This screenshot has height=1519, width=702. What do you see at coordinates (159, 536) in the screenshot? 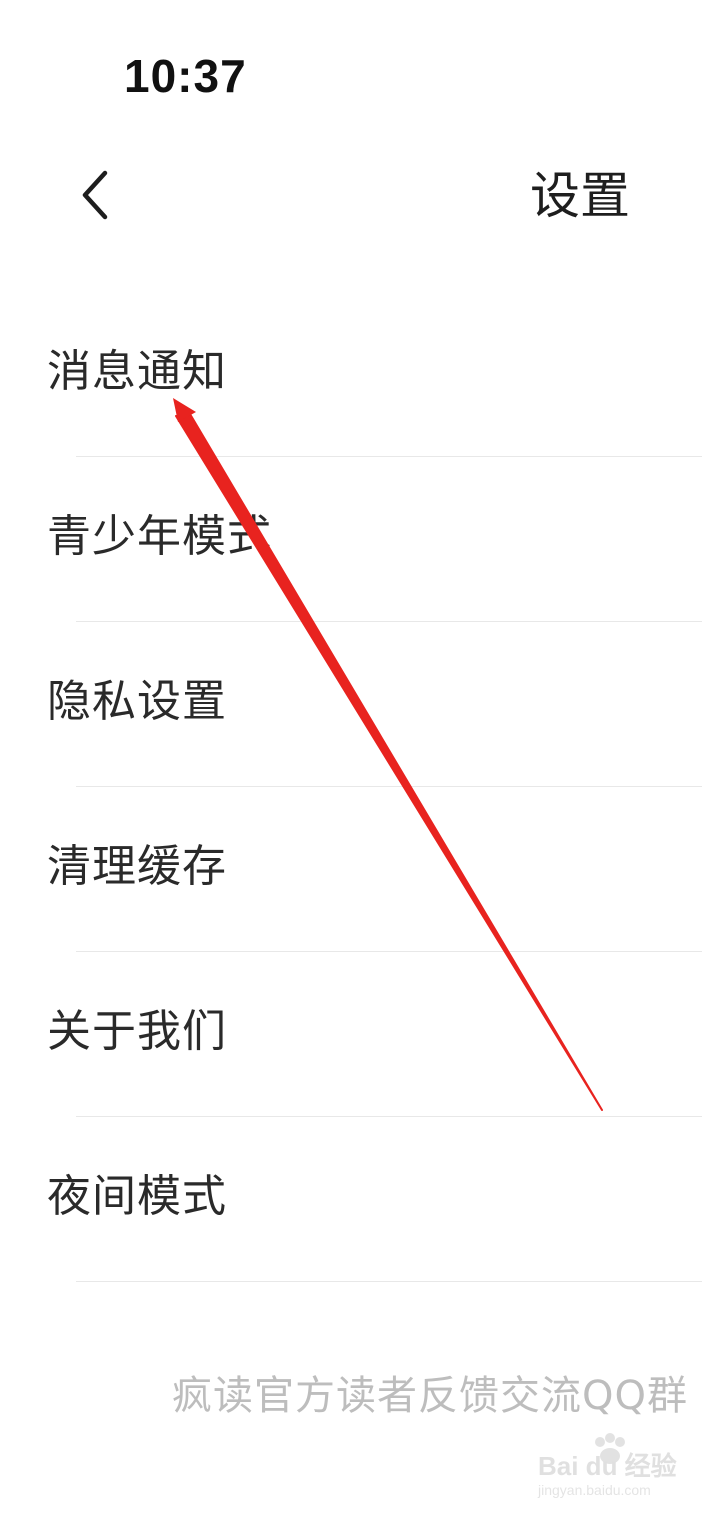
I see `menu-item-label: 青少年模式` at bounding box center [159, 536].